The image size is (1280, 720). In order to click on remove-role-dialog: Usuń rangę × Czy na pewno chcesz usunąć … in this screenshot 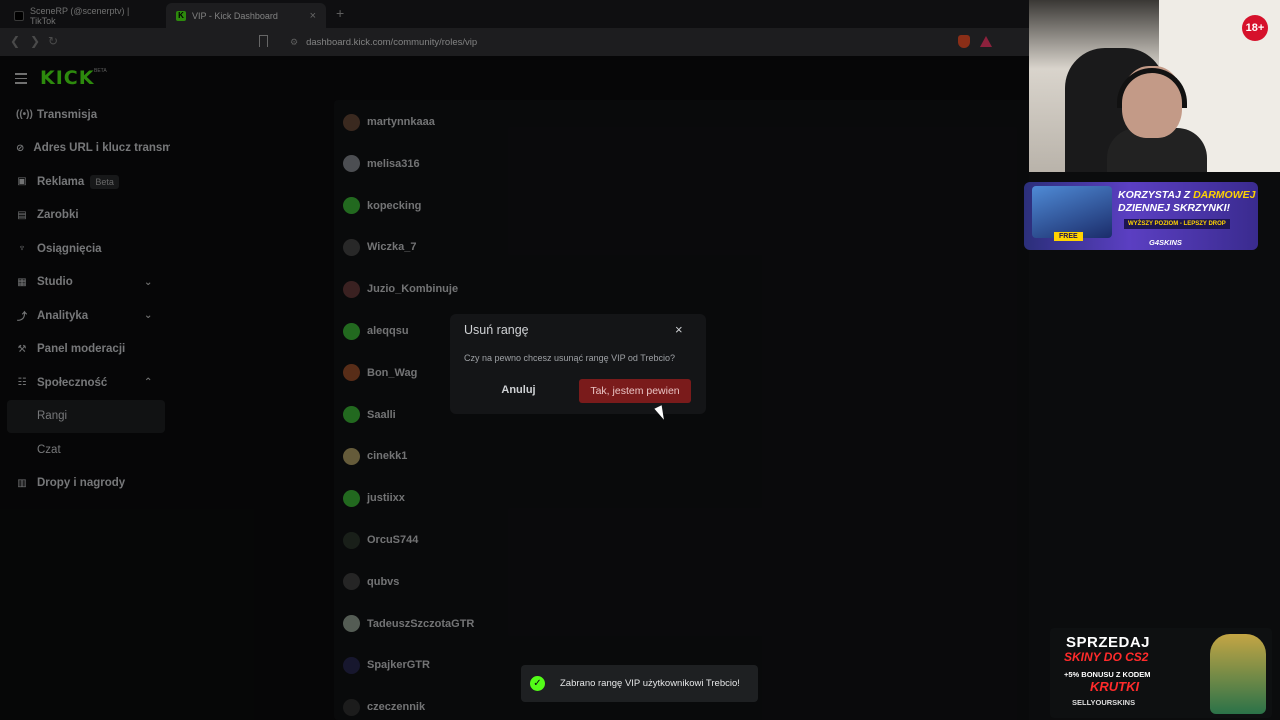, I will do `click(578, 364)`.